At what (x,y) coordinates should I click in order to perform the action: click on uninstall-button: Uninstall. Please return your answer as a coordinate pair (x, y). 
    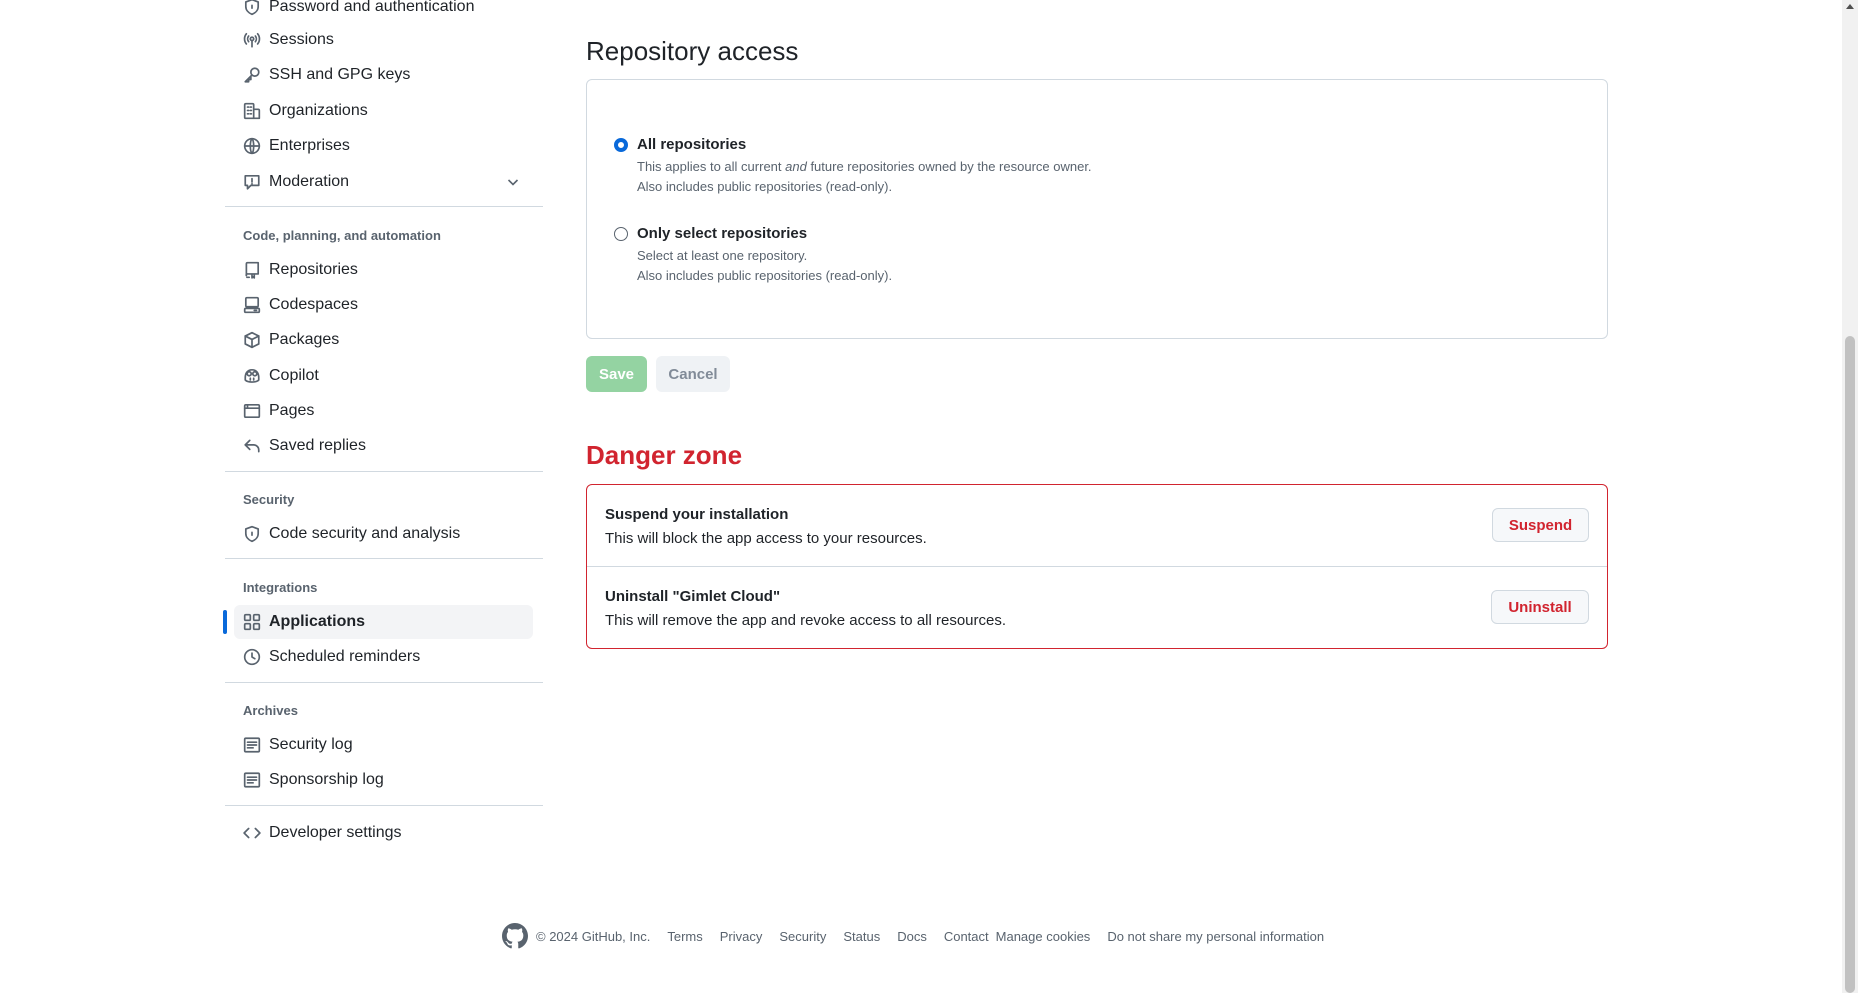
    Looking at the image, I should click on (1540, 607).